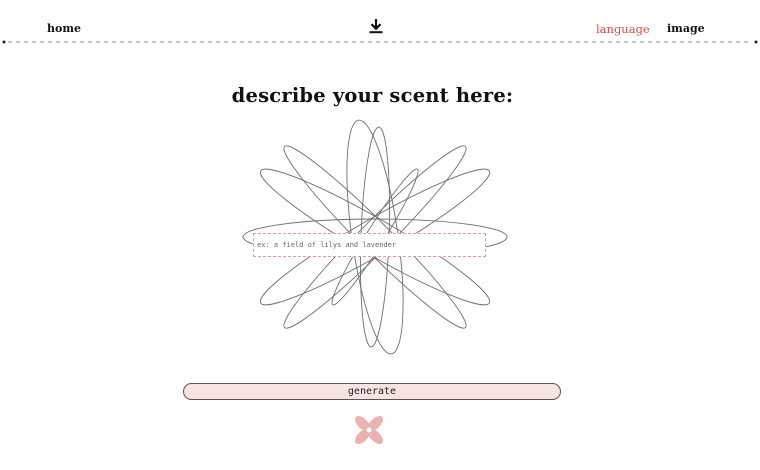  What do you see at coordinates (686, 28) in the screenshot?
I see `nav-image-link: image` at bounding box center [686, 28].